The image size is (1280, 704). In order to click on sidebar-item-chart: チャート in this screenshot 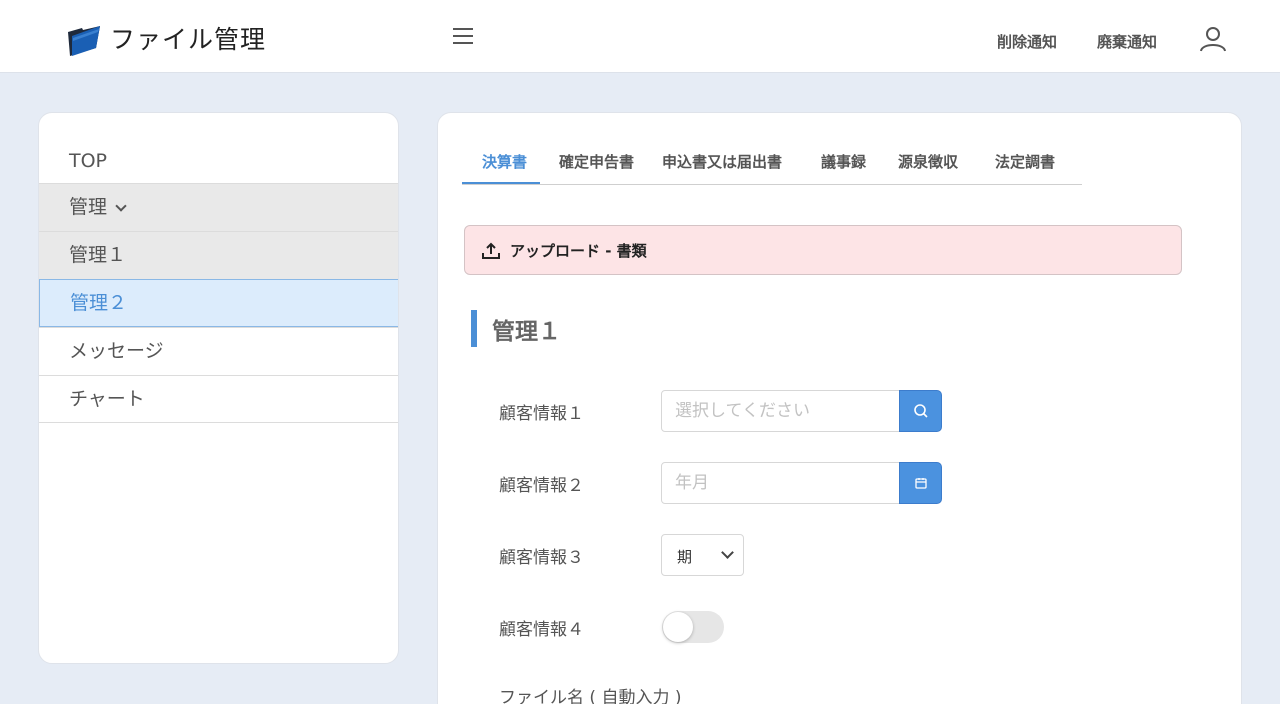, I will do `click(218, 399)`.